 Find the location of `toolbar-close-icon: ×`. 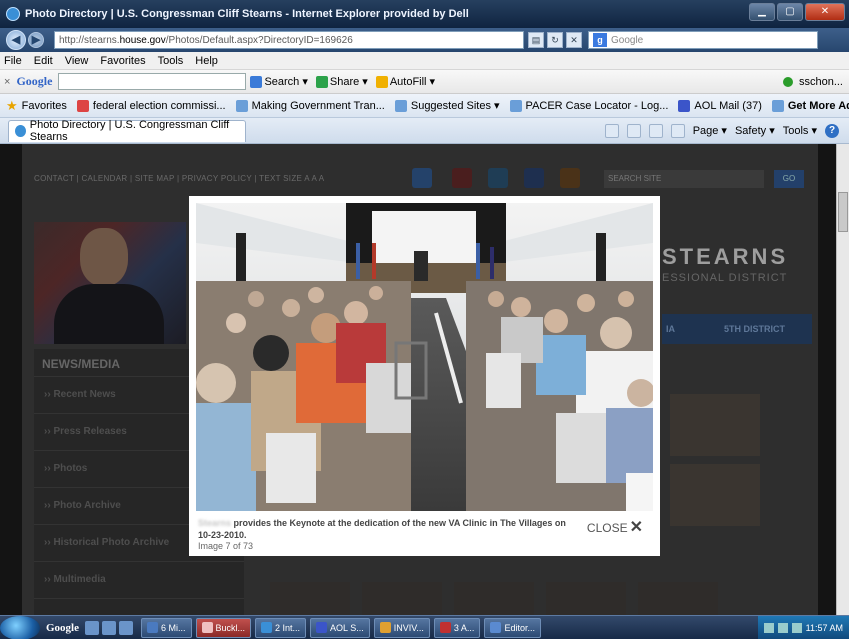

toolbar-close-icon: × is located at coordinates (7, 82).